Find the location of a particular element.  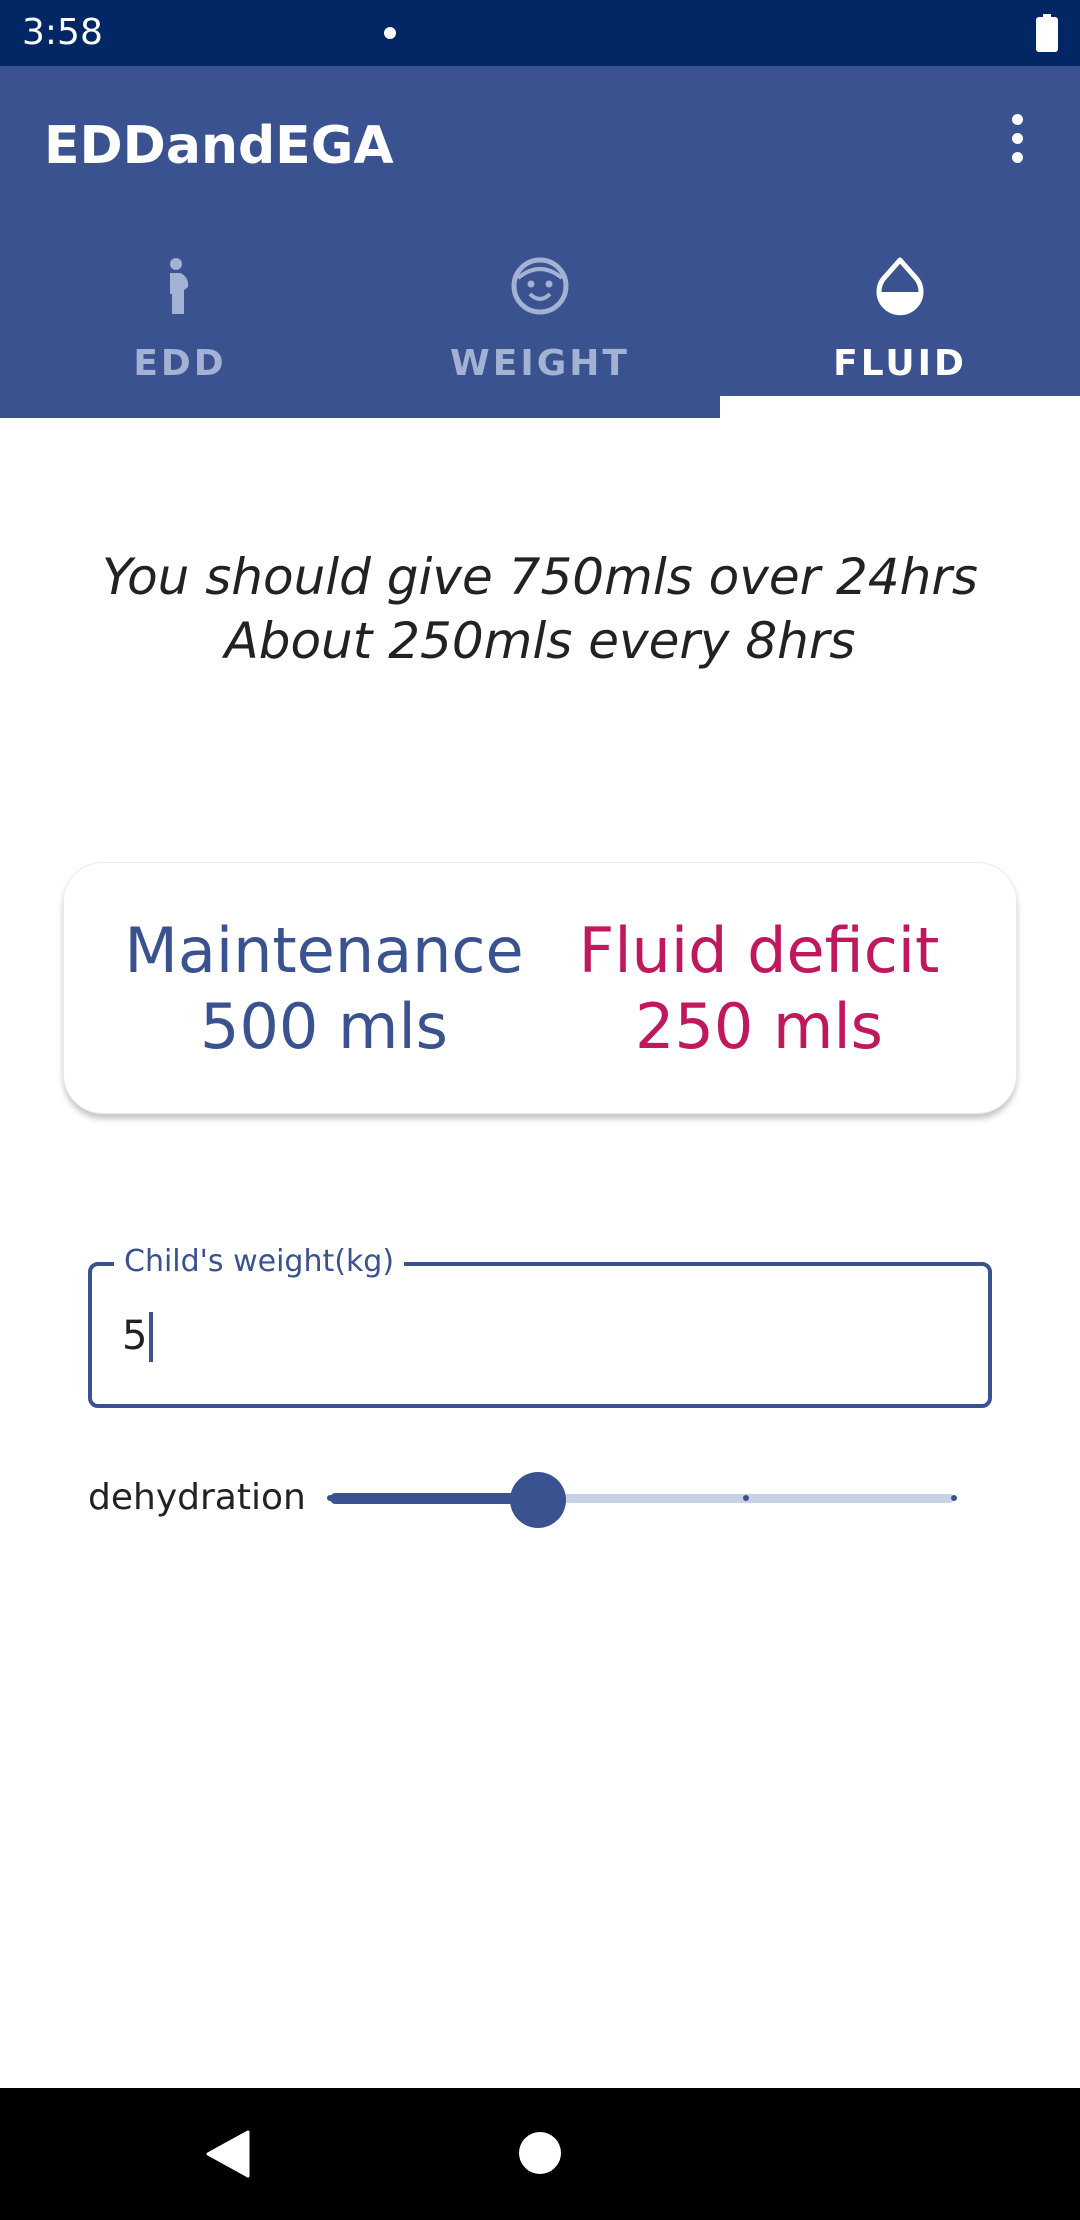

dehydration-slider is located at coordinates (642, 1500).